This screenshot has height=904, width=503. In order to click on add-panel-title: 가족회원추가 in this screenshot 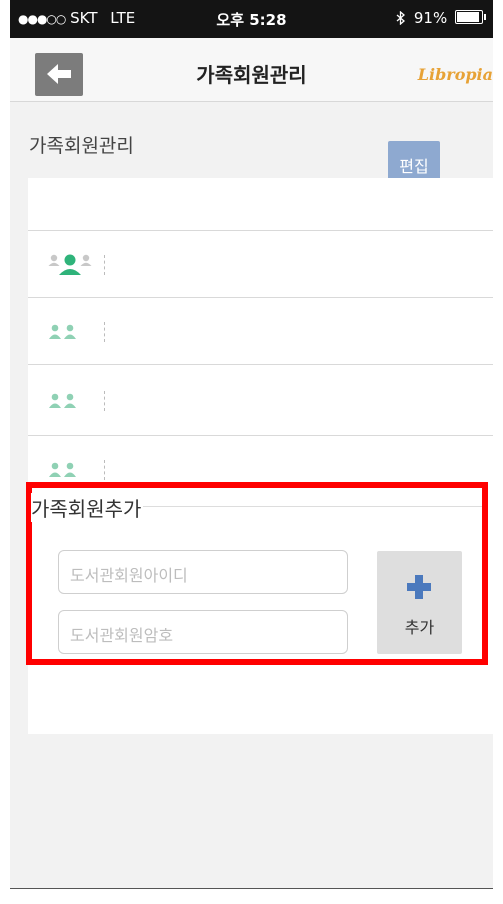, I will do `click(87, 507)`.